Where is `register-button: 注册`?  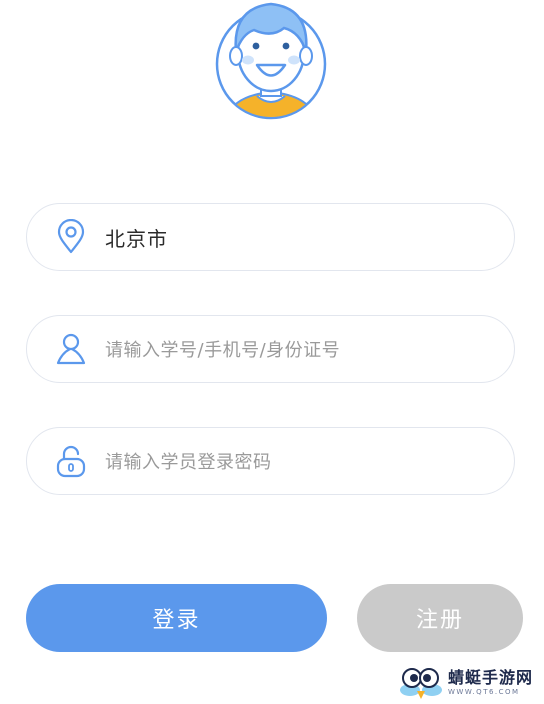 register-button: 注册 is located at coordinates (440, 618).